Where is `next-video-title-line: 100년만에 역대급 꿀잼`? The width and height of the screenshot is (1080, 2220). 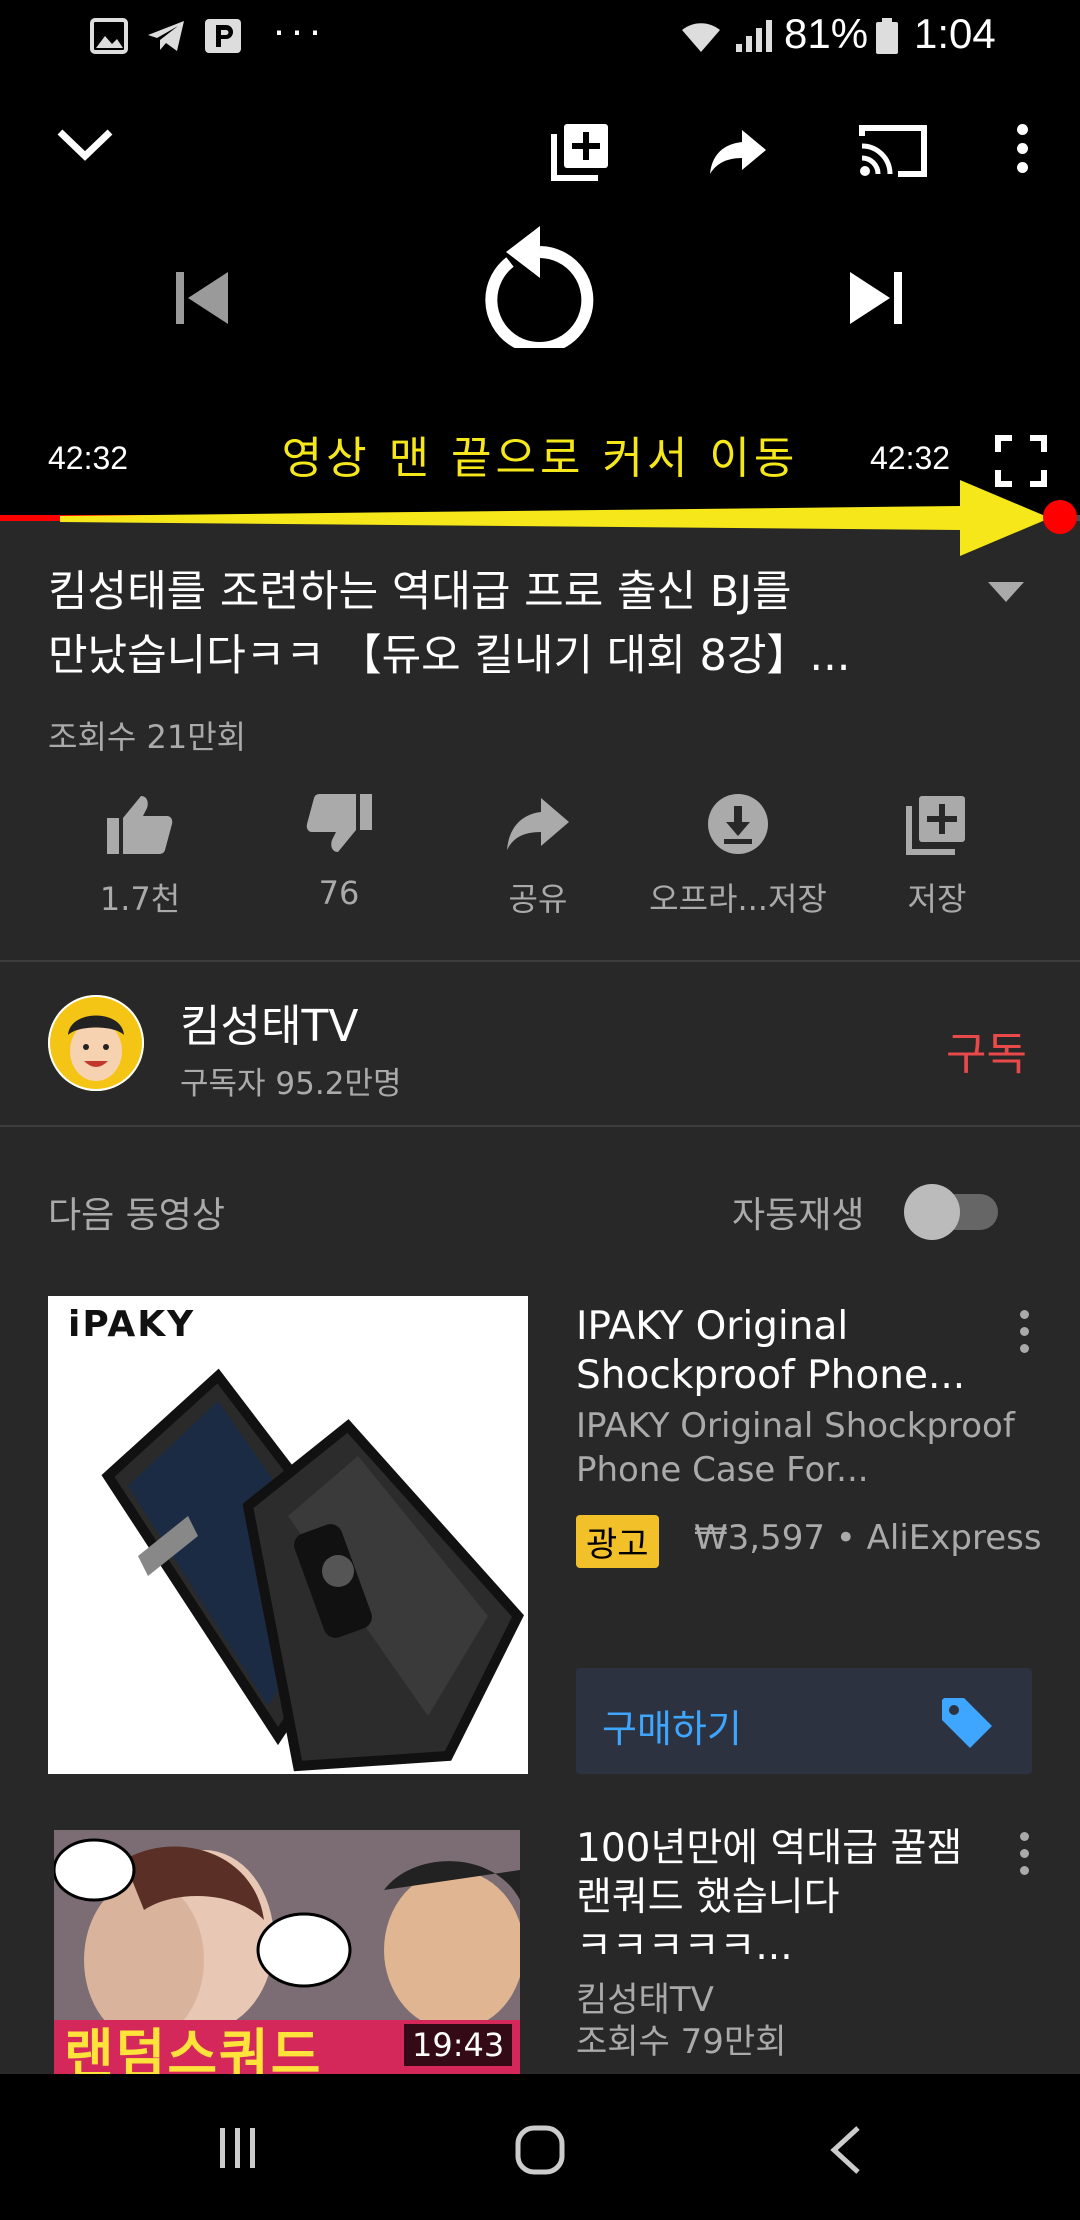 next-video-title-line: 100년만에 역대급 꿀잼 is located at coordinates (769, 1848).